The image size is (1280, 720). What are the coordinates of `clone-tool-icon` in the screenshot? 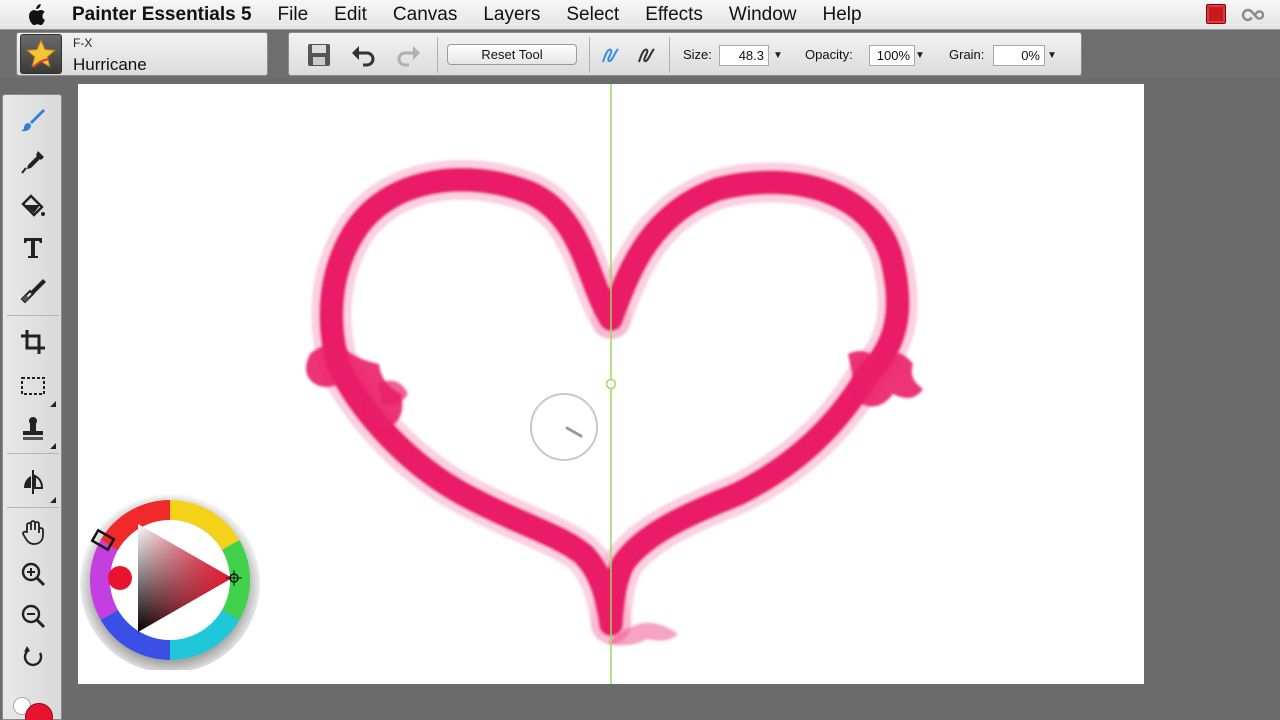 It's located at (36, 430).